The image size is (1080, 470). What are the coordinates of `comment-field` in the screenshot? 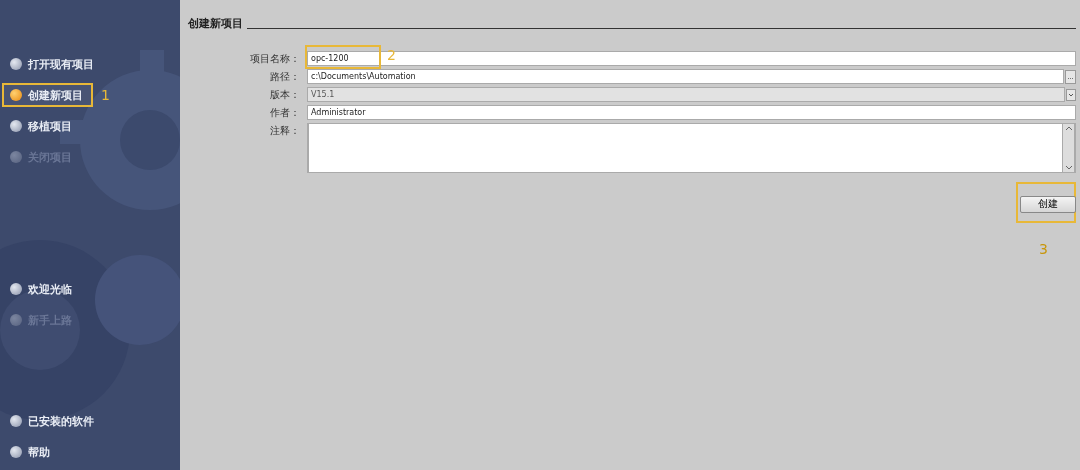 It's located at (691, 148).